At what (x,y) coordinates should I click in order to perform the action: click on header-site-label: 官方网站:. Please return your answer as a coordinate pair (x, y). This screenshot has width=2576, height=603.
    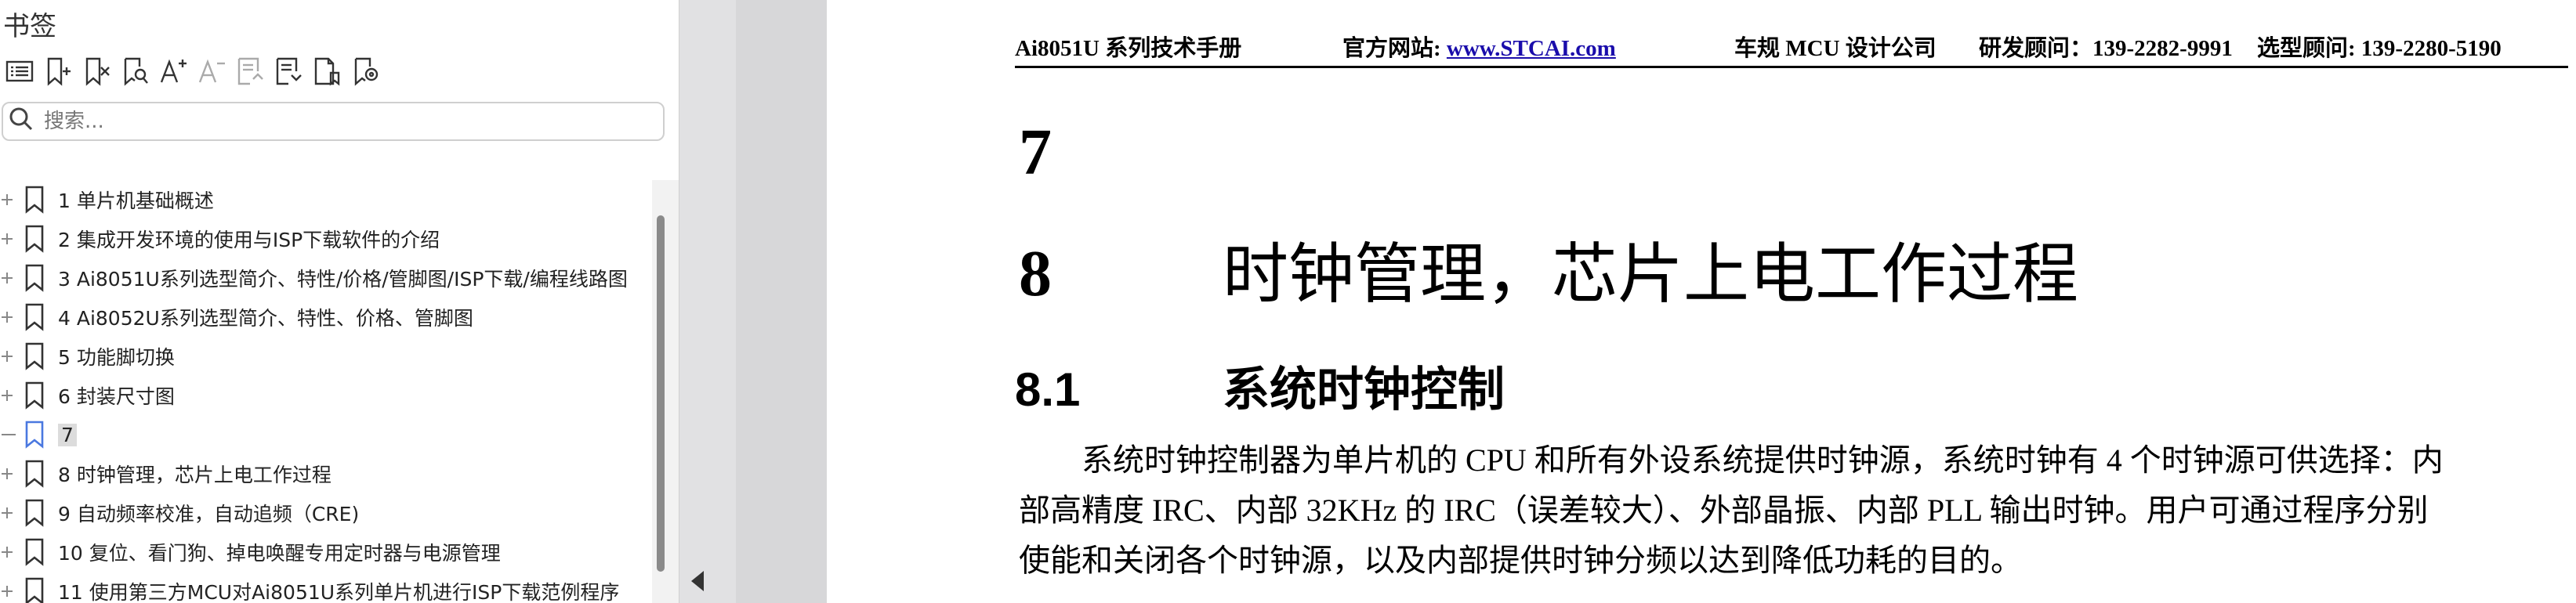
    Looking at the image, I should click on (1394, 48).